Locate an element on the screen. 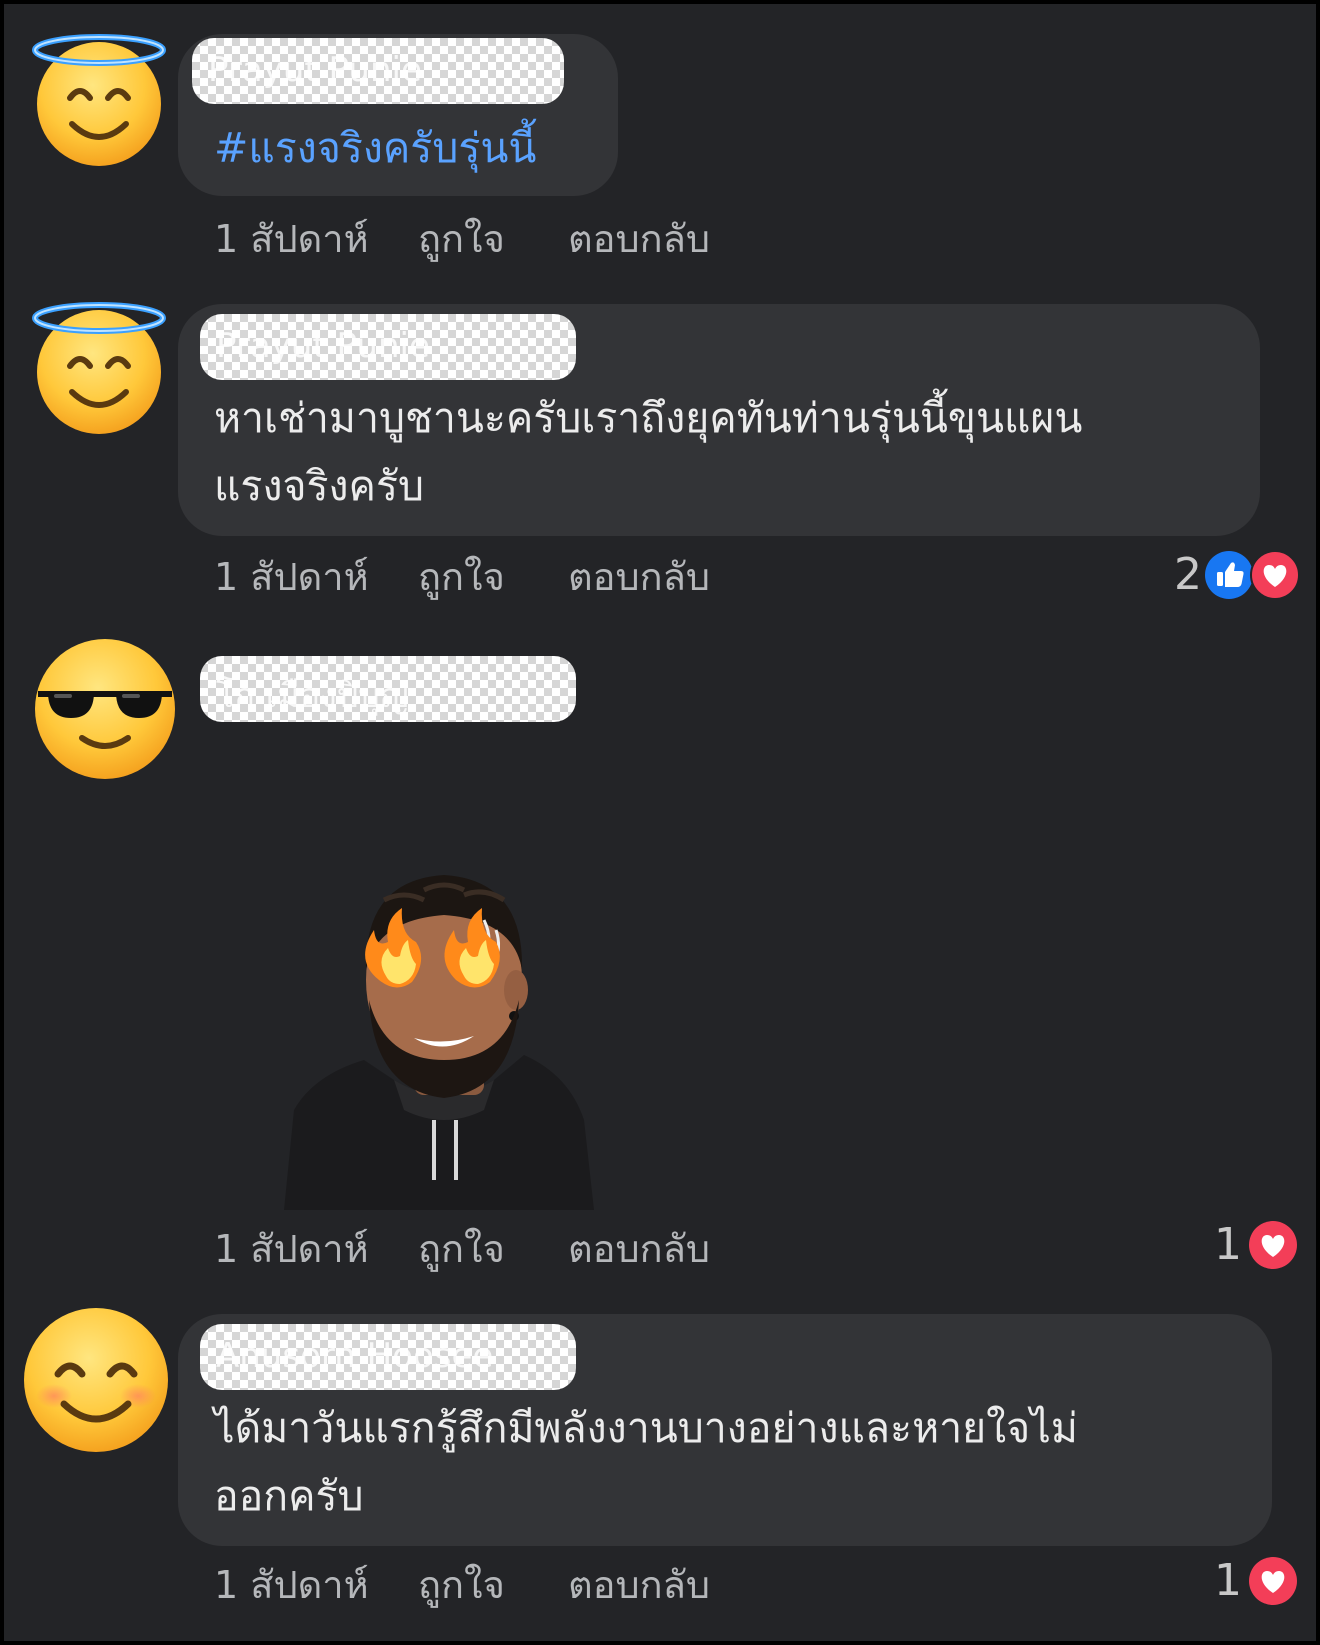 This screenshot has width=1320, height=1645. author-name: Anusorn Hoosee is located at coordinates (388, 1357).